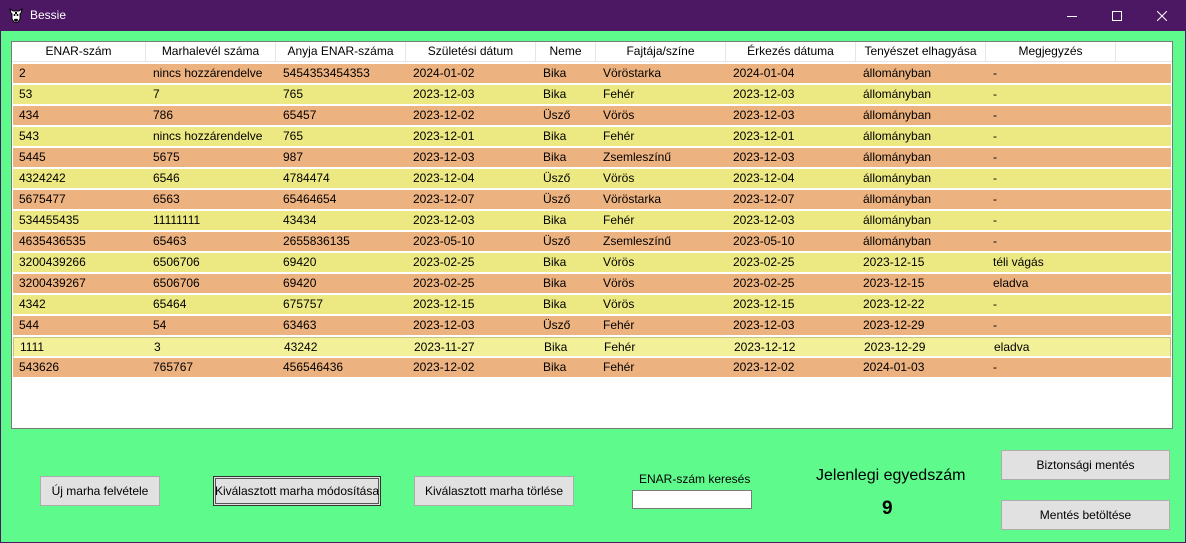 This screenshot has height=543, width=1186. Describe the element at coordinates (444, 73) in the screenshot. I see `table-cell: 2024-01-02` at that location.